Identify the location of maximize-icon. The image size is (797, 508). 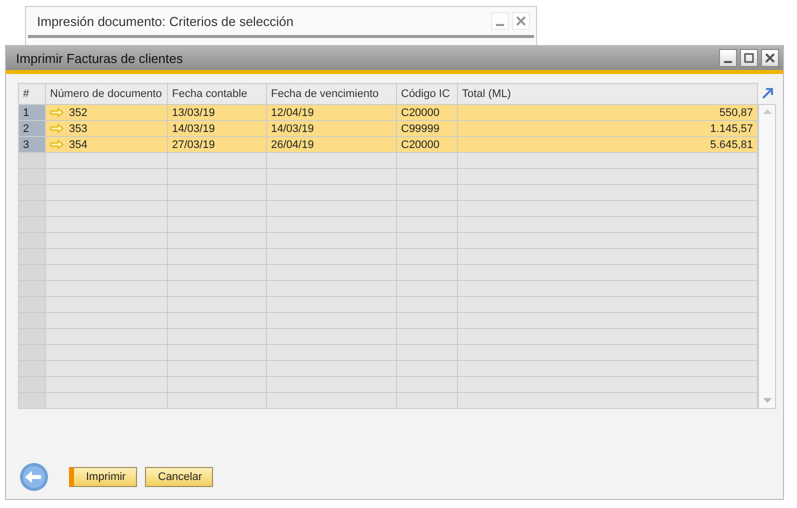
(749, 58).